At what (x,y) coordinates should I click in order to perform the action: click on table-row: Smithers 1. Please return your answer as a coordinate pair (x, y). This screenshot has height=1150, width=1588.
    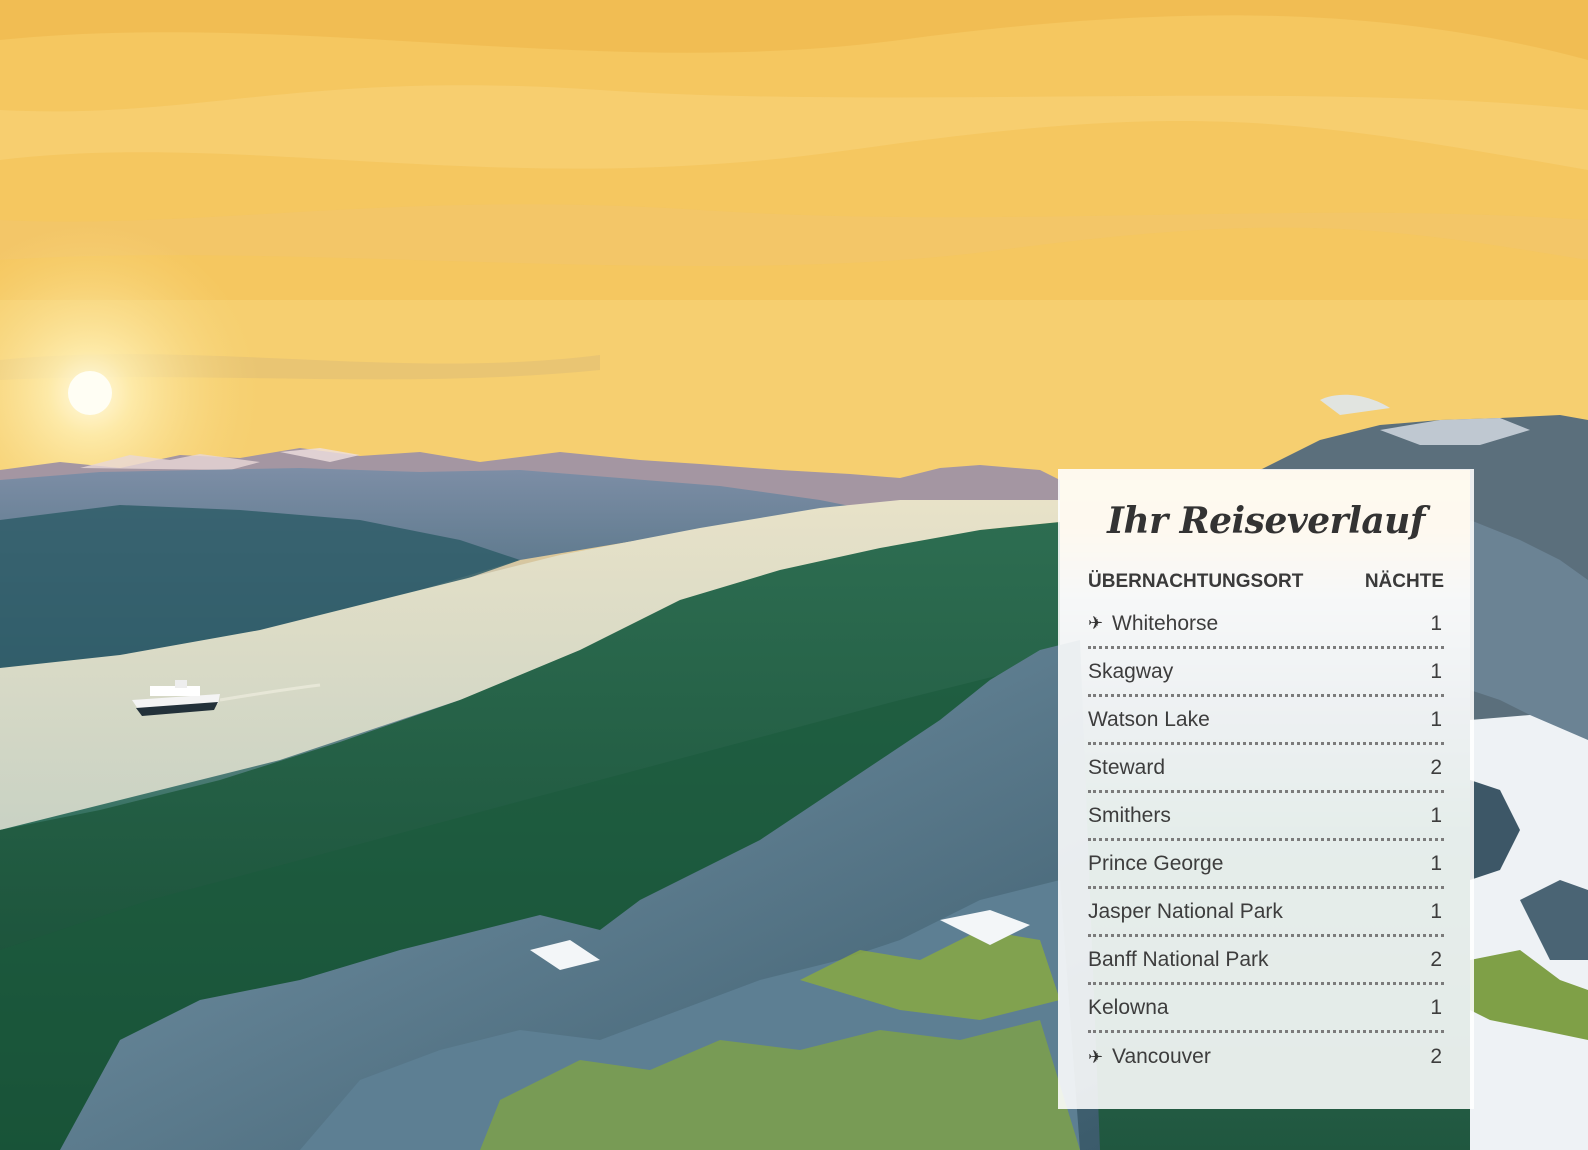
    Looking at the image, I should click on (1266, 817).